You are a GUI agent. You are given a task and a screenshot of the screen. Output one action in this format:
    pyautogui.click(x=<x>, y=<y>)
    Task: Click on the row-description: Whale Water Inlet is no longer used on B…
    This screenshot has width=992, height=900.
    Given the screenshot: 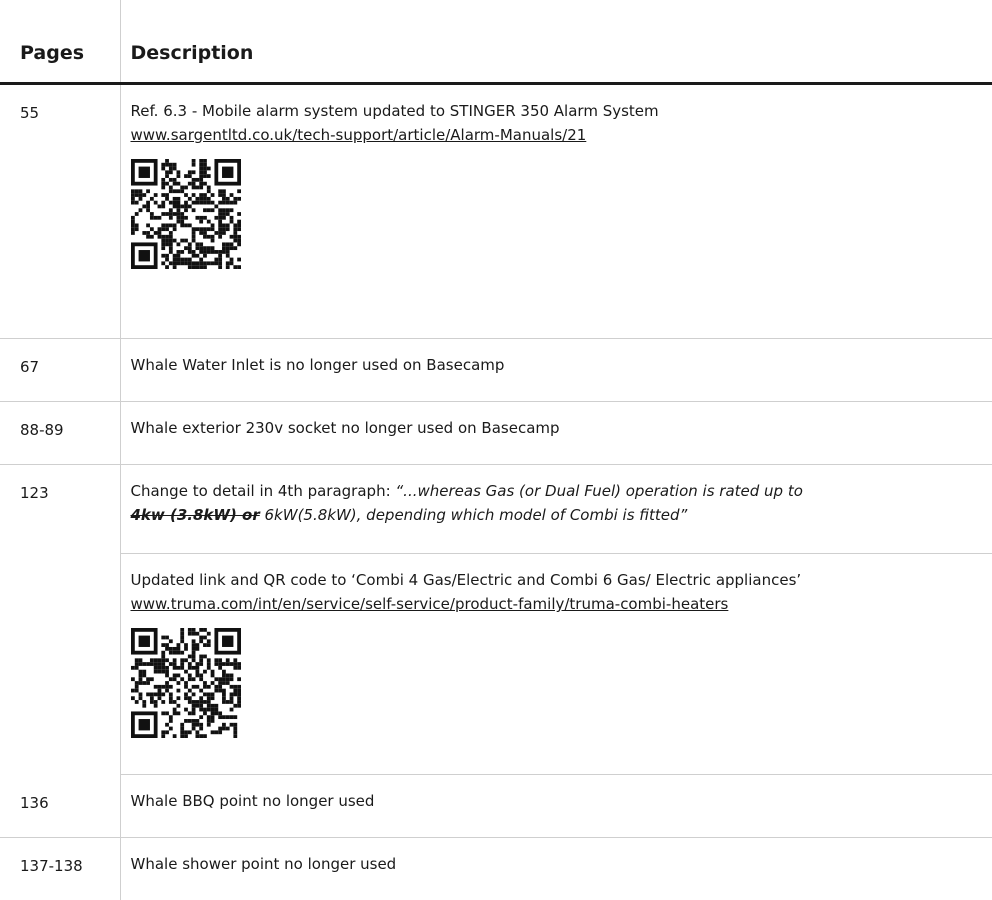 What is the action you would take?
    pyautogui.click(x=556, y=370)
    